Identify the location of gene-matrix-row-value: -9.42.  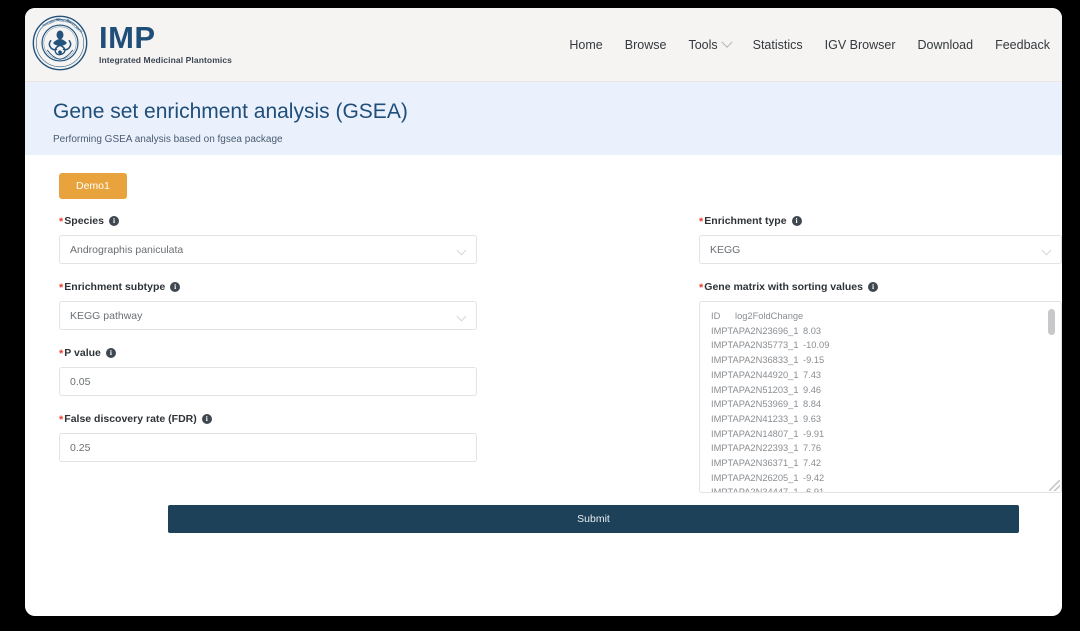
(814, 477).